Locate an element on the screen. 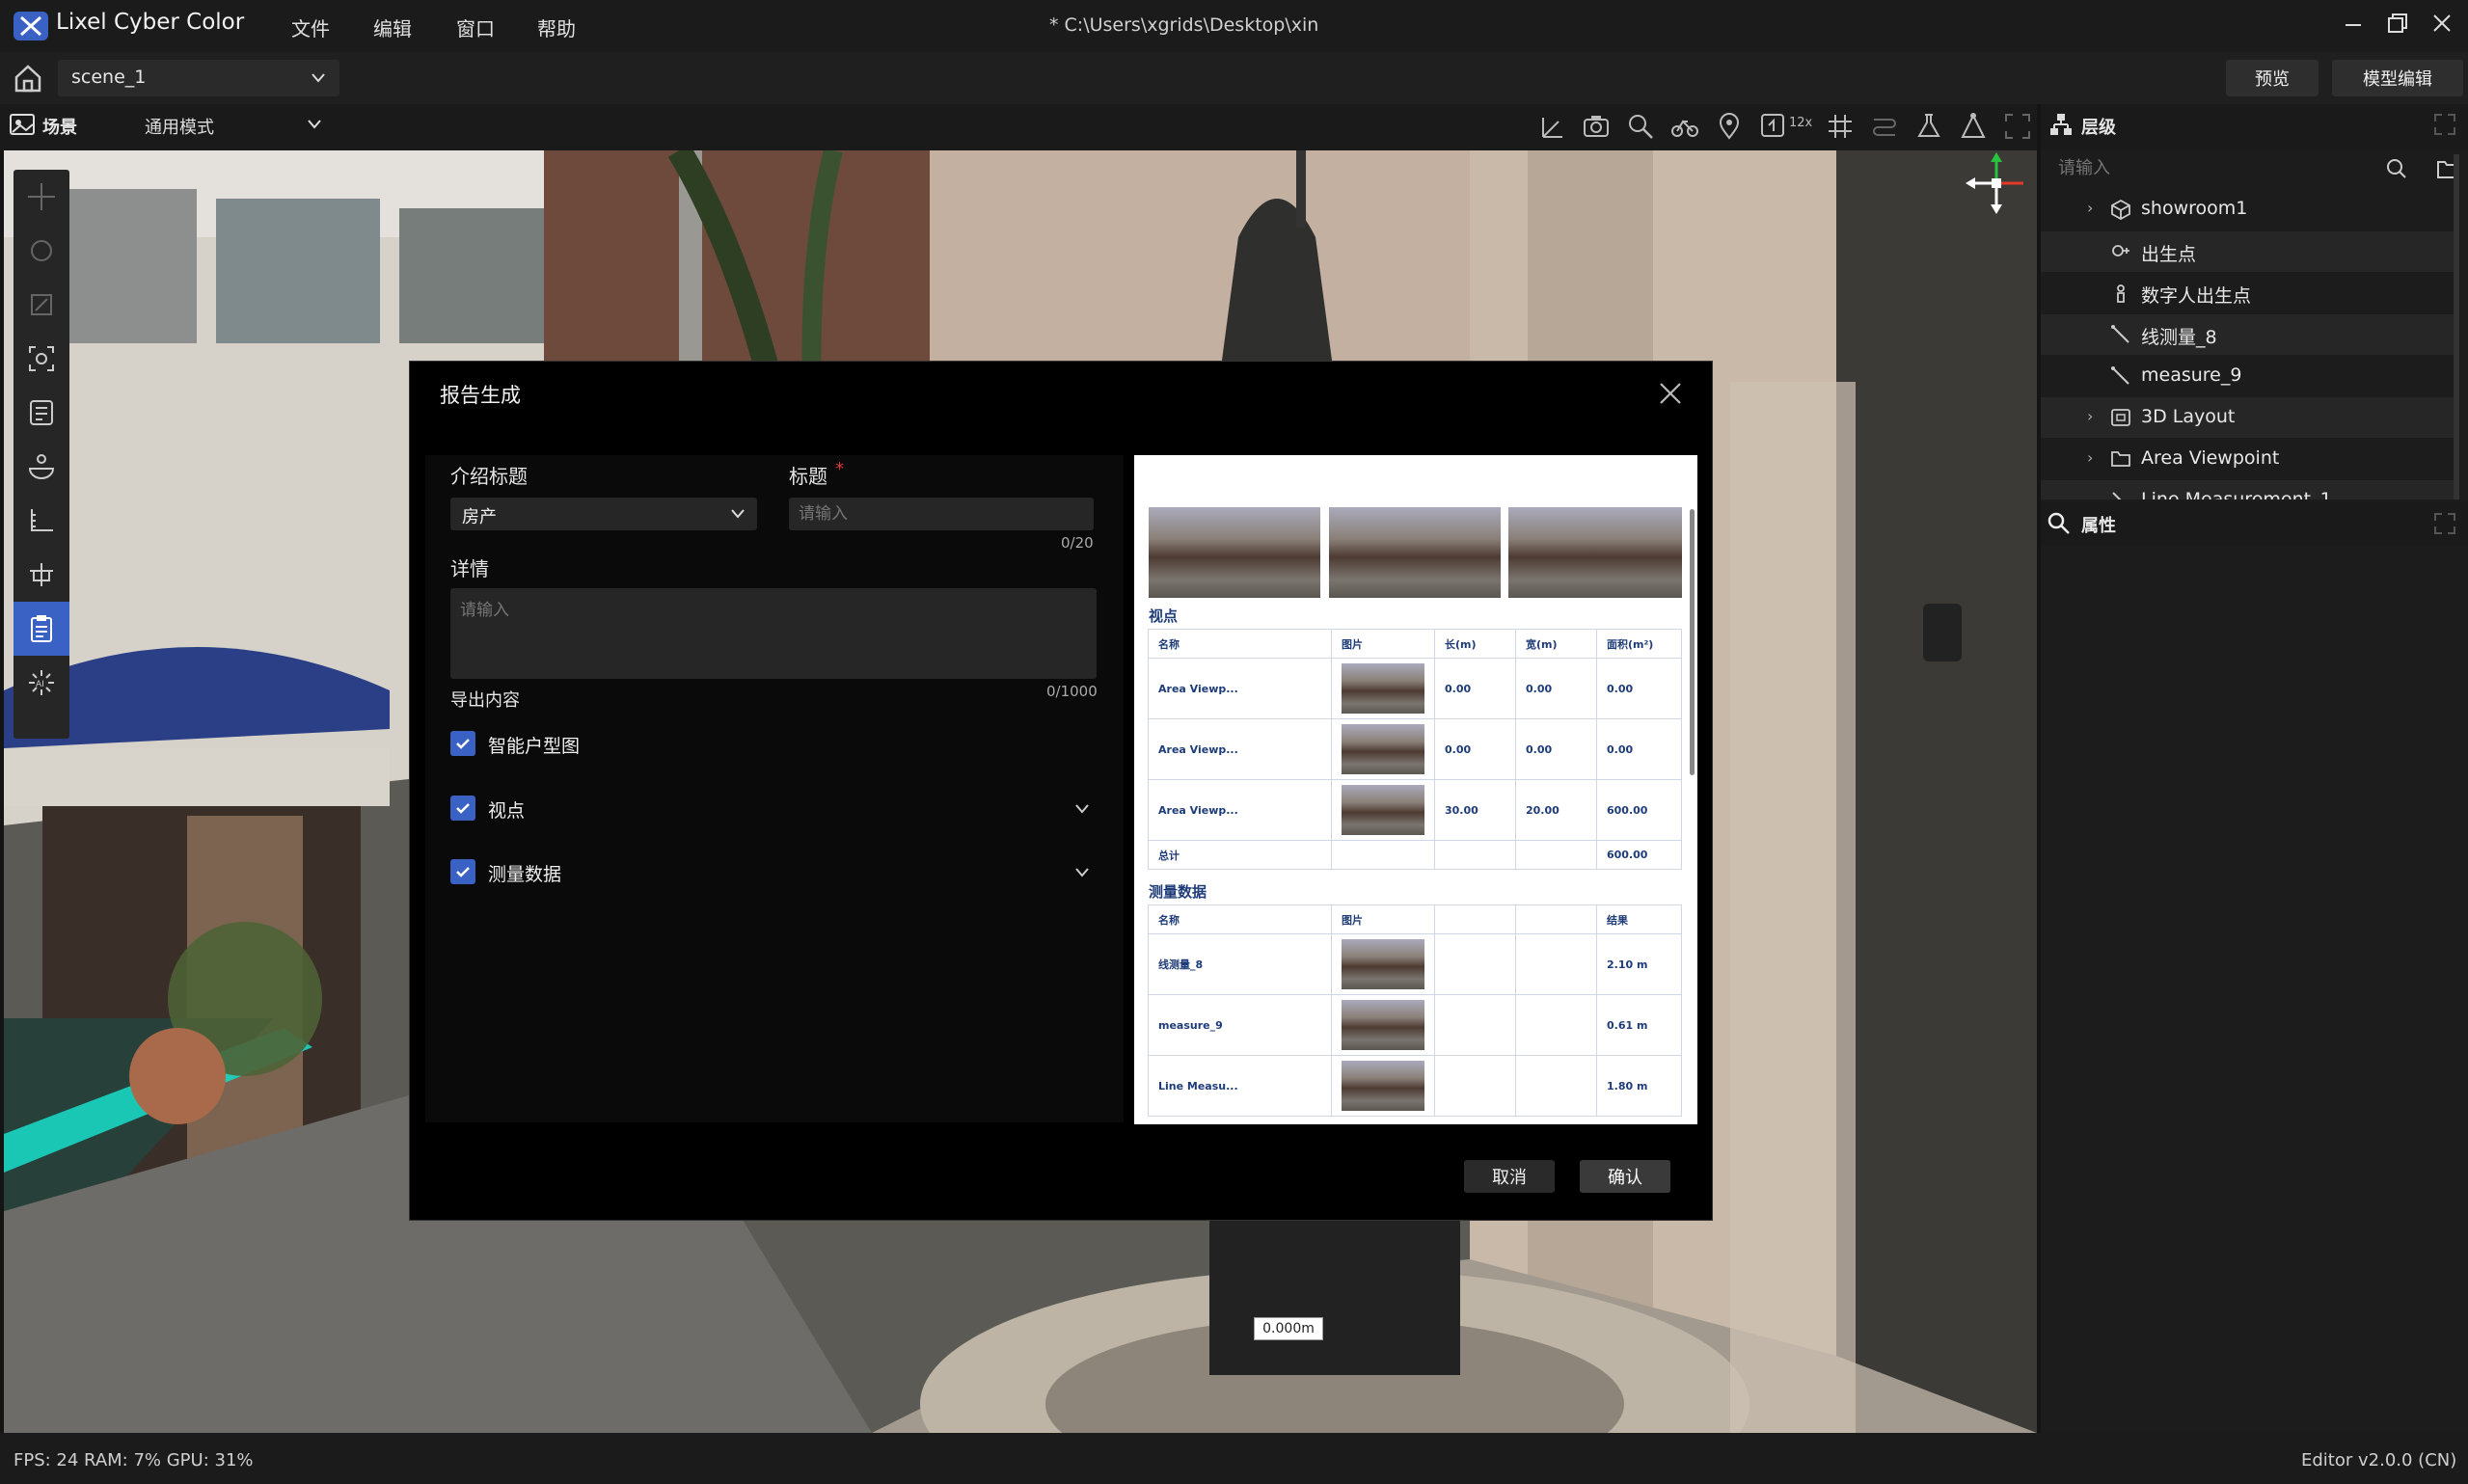 This screenshot has height=1484, width=2468. home-icon is located at coordinates (28, 78).